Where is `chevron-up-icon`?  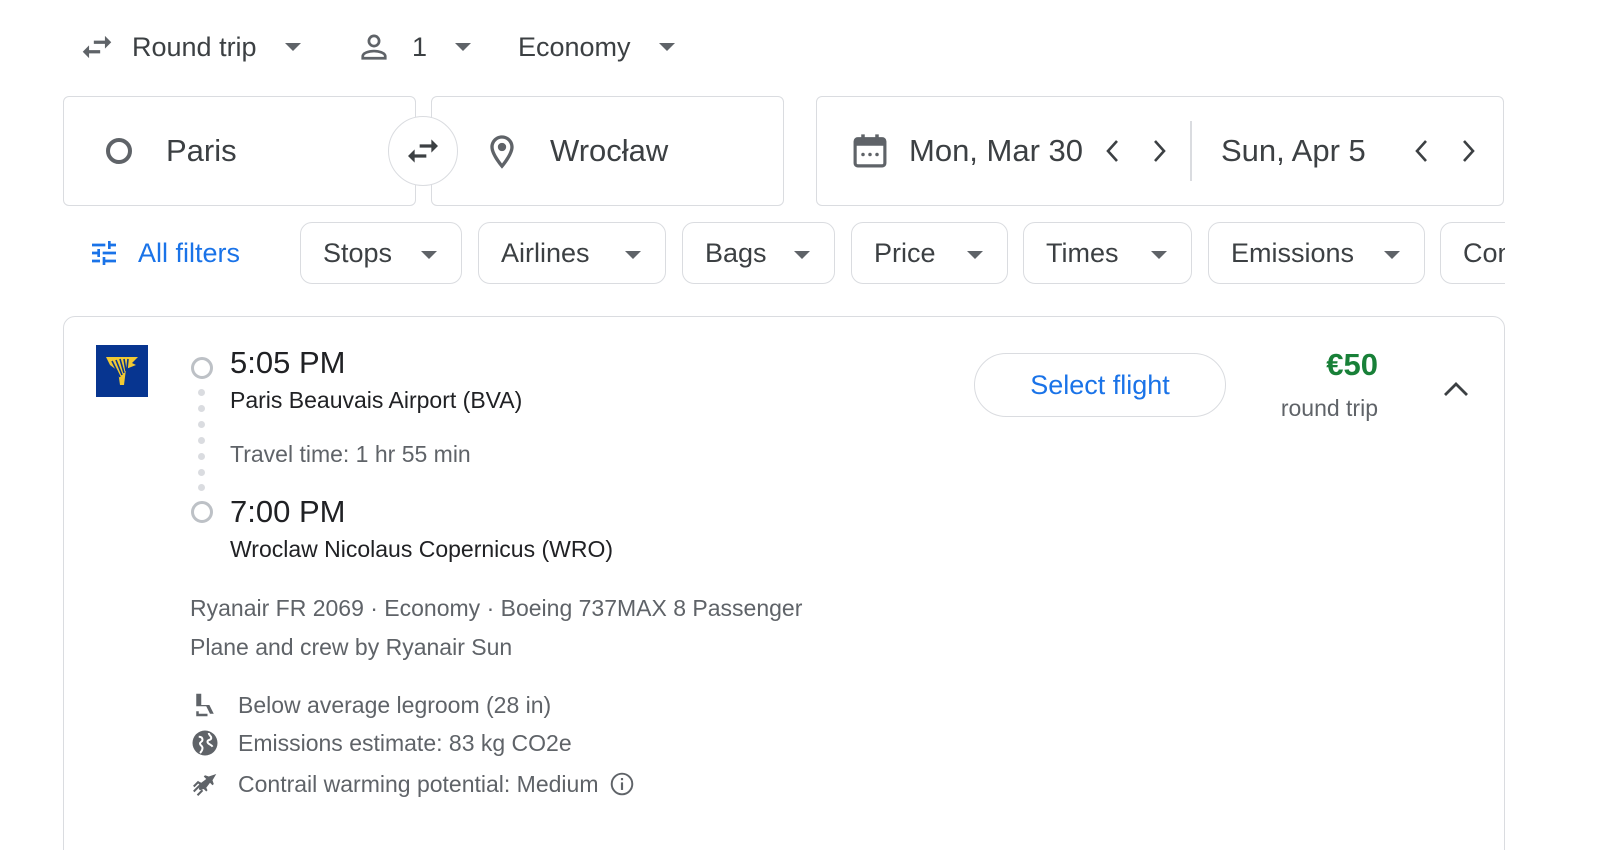
chevron-up-icon is located at coordinates (1456, 389).